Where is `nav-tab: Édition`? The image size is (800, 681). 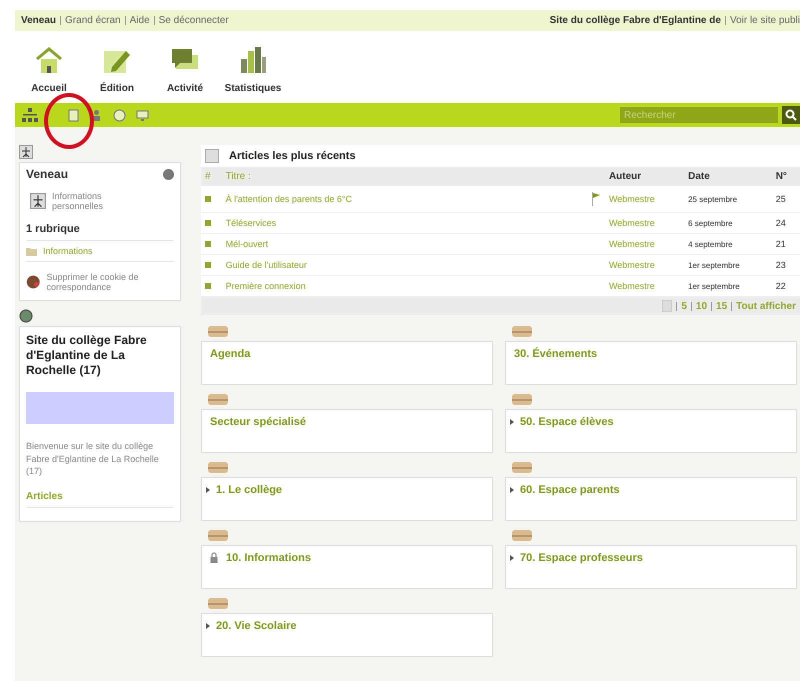
nav-tab: Édition is located at coordinates (117, 74).